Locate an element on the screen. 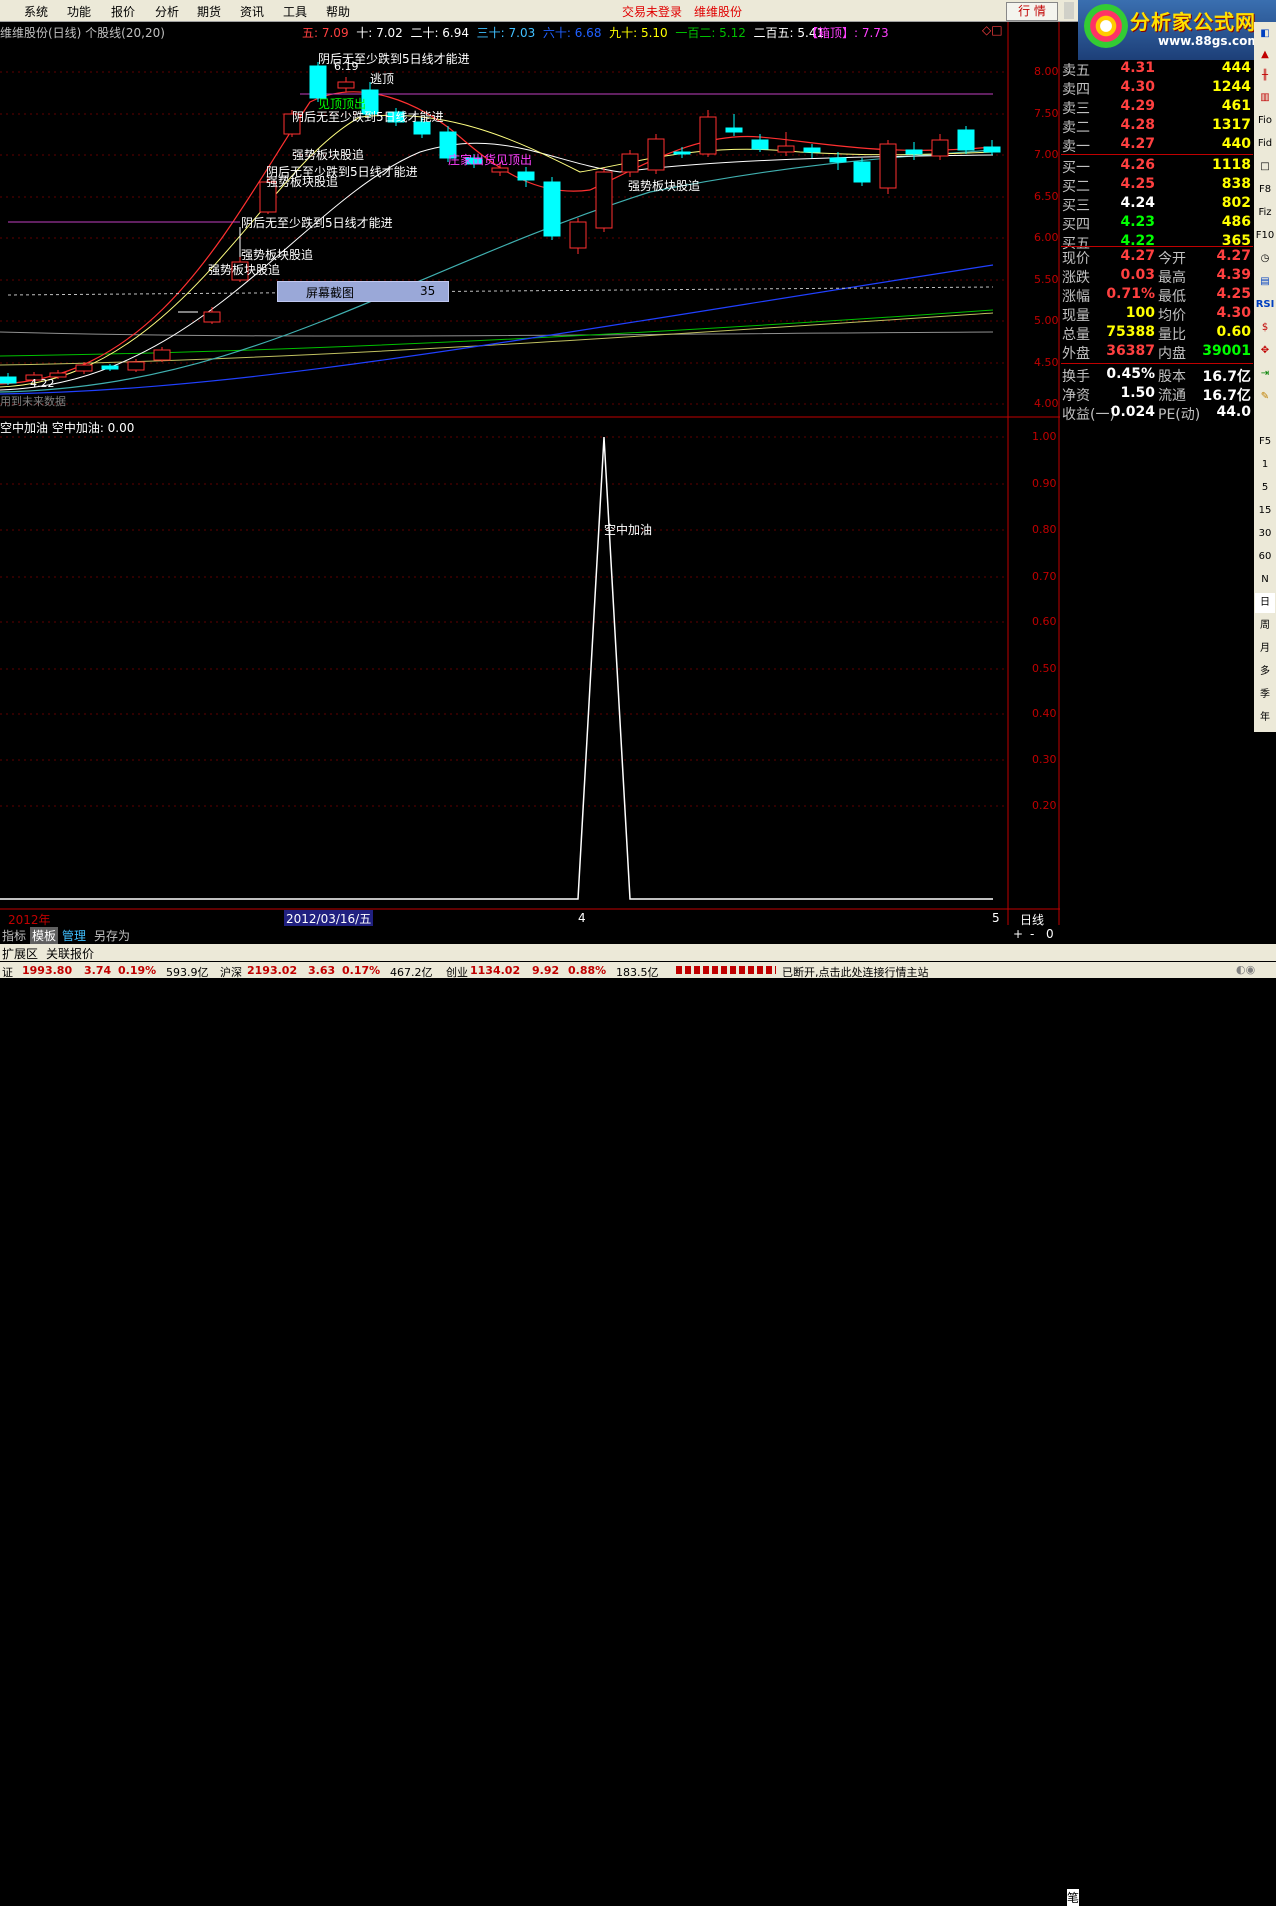 Image resolution: width=1276 pixels, height=1906 pixels. orderbook-level: 卖一 is located at coordinates (1076, 147).